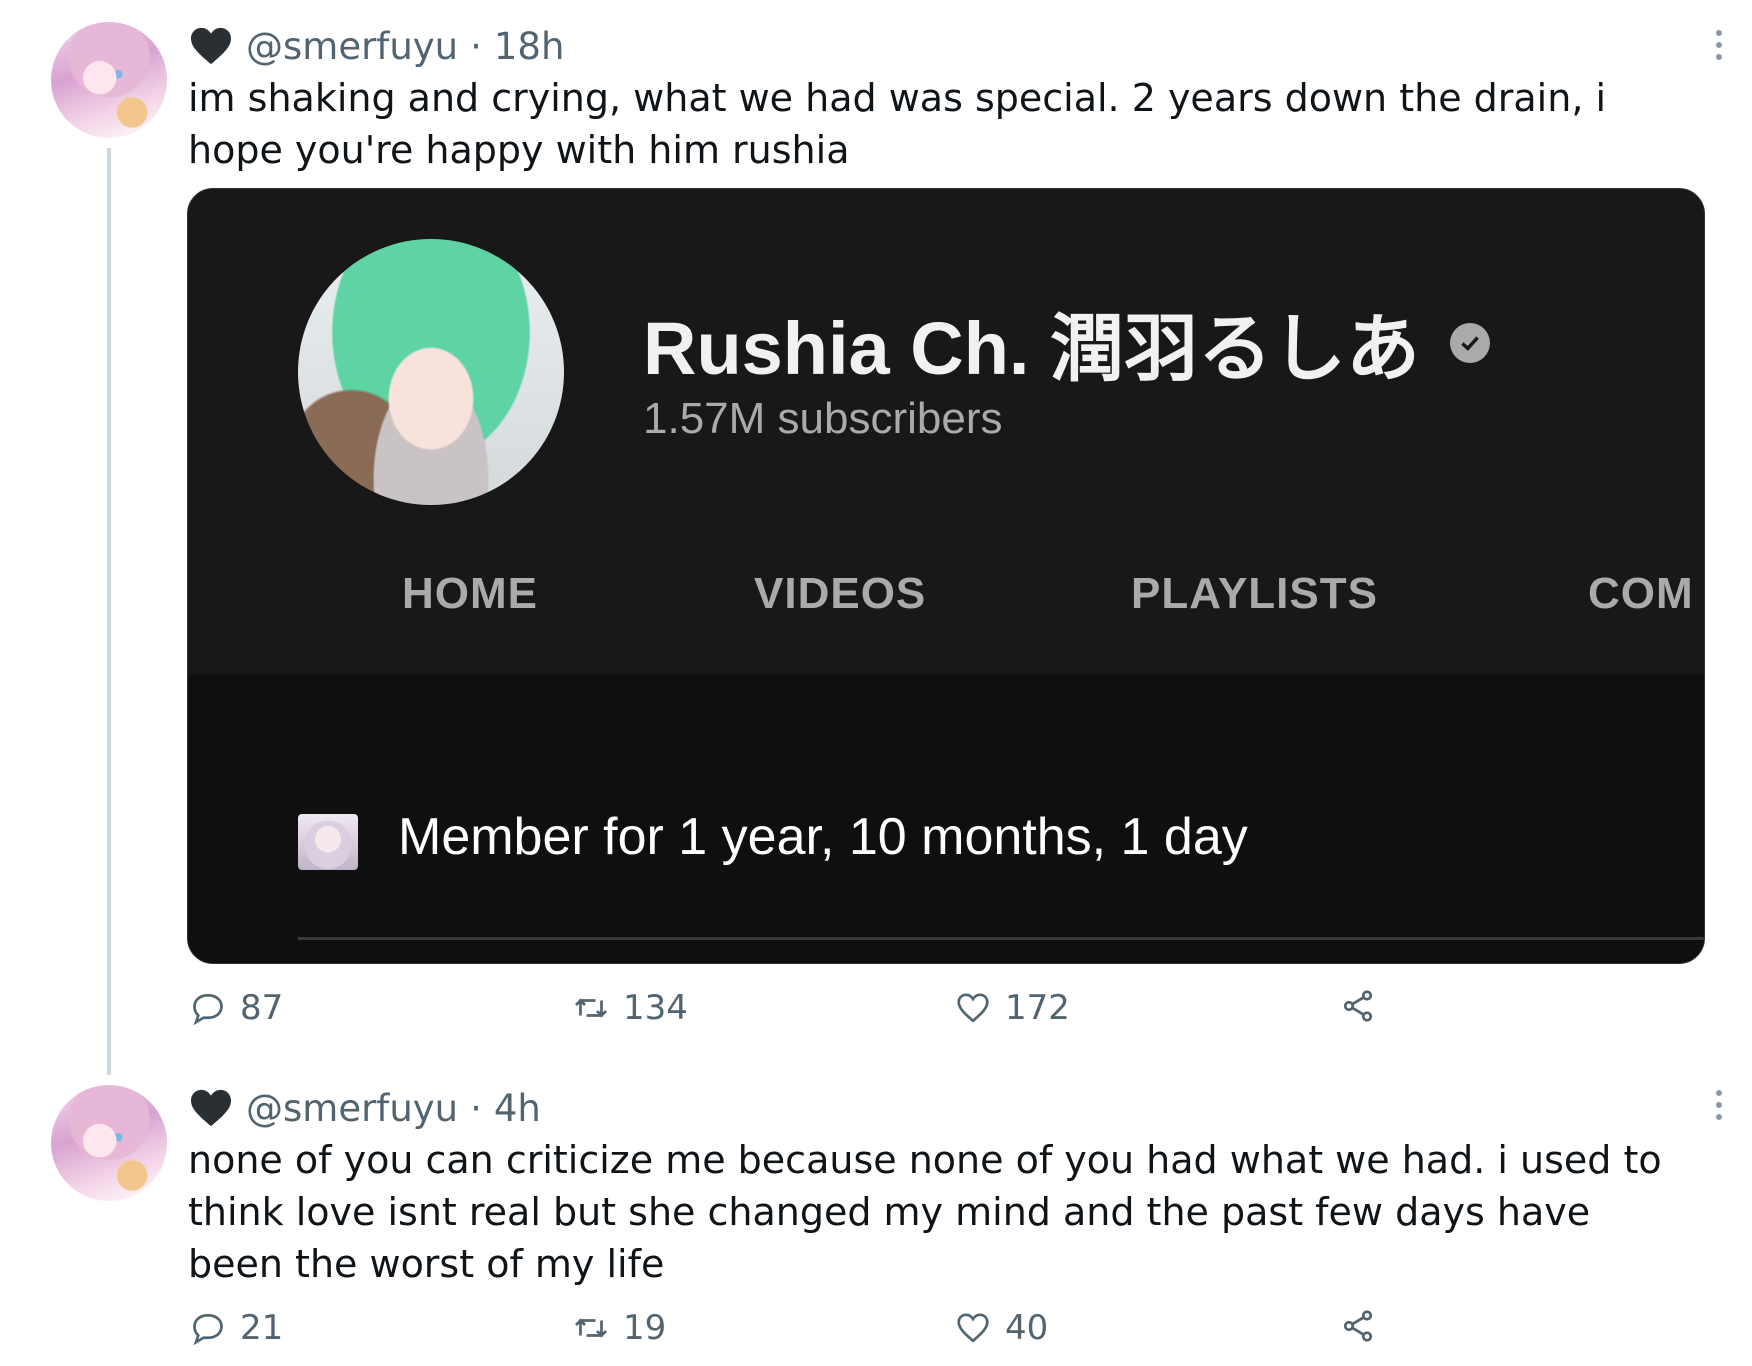  I want to click on channel-avatar, so click(431, 372).